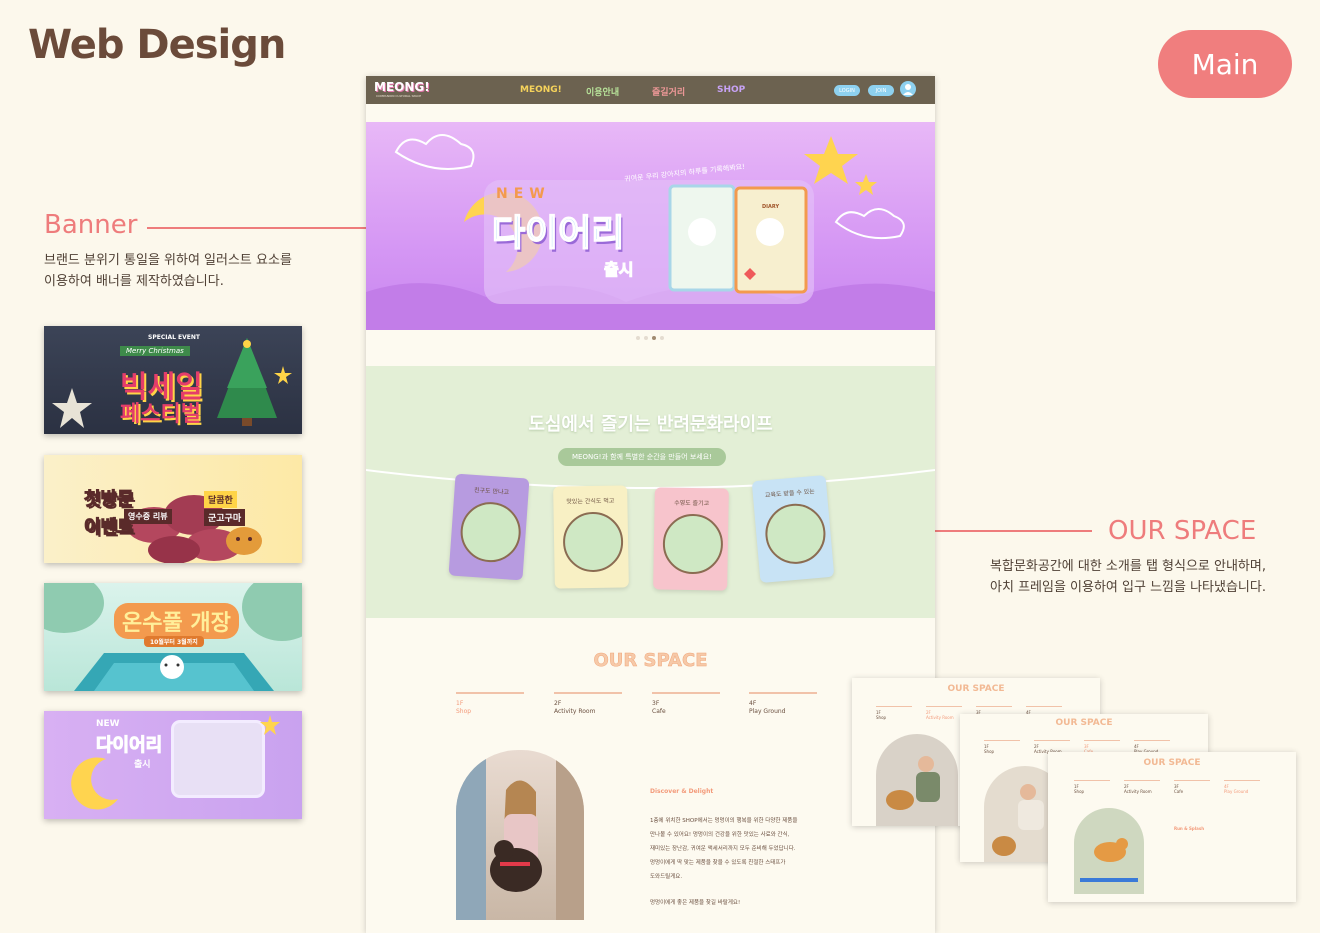 This screenshot has width=1320, height=933. What do you see at coordinates (523, 194) in the screenshot?
I see `hero-new: NEW` at bounding box center [523, 194].